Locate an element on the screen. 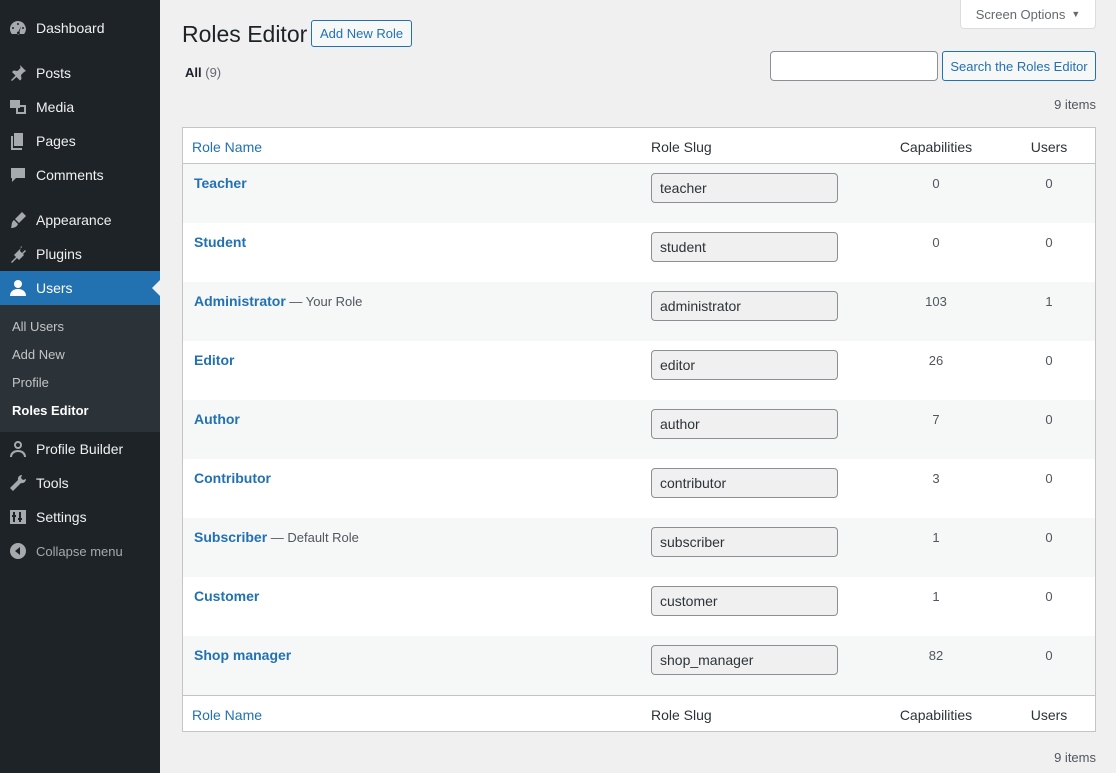 The image size is (1116, 773). sidebar-item-label: Profile Builder is located at coordinates (80, 449).